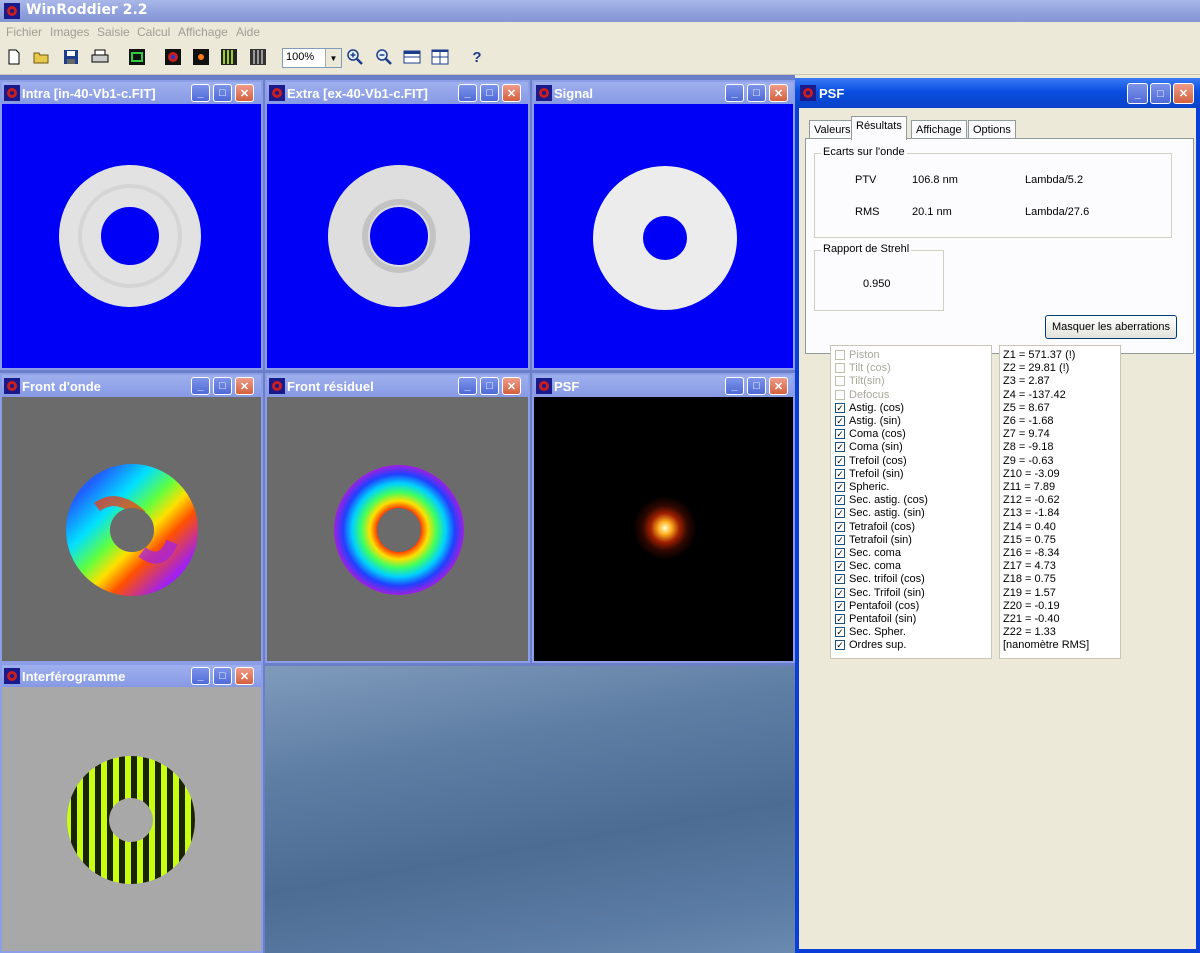 The image size is (1200, 953). Describe the element at coordinates (248, 32) in the screenshot. I see `menu-aide: Aide` at that location.